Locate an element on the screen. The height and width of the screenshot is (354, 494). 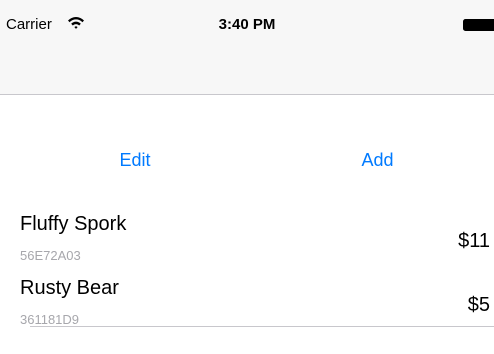
add-button: Add is located at coordinates (377, 160).